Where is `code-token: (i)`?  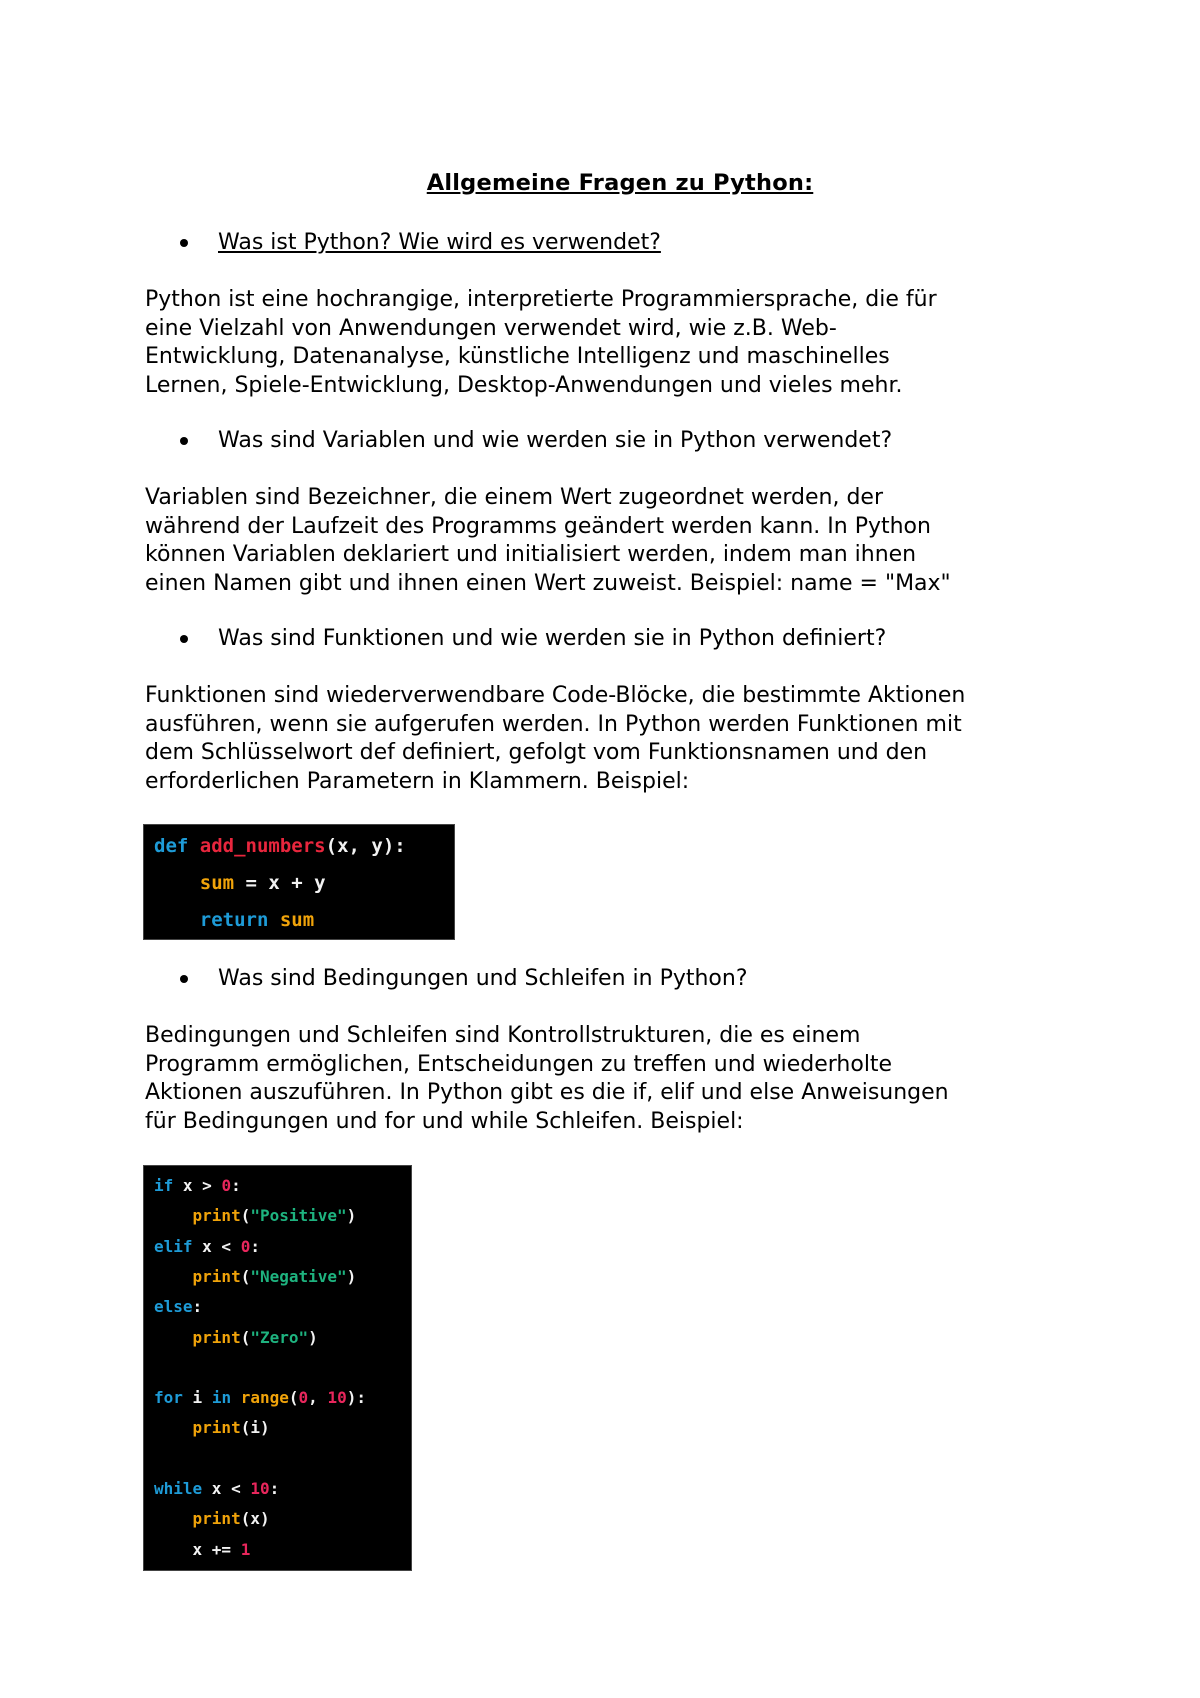 code-token: (i) is located at coordinates (255, 1428).